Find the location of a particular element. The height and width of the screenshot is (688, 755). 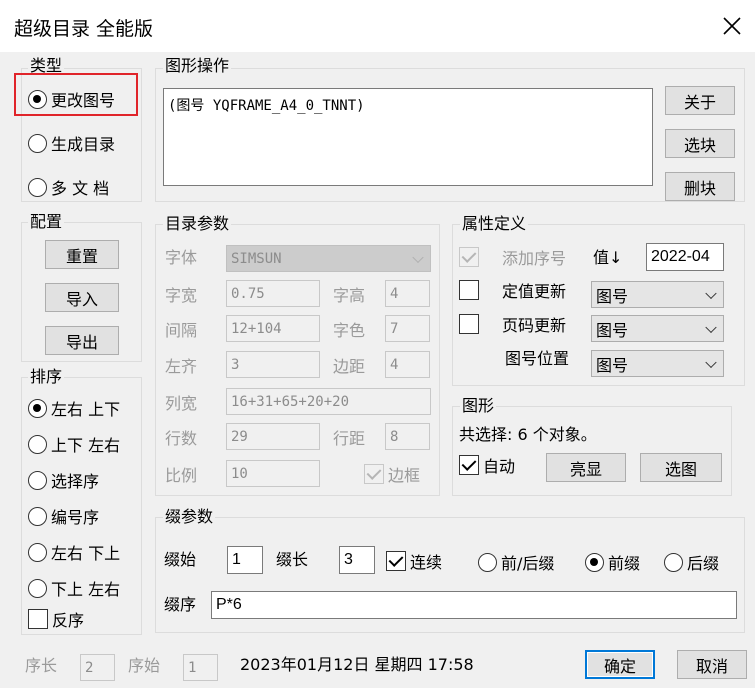

page-update-select: 图号 is located at coordinates (657, 328).